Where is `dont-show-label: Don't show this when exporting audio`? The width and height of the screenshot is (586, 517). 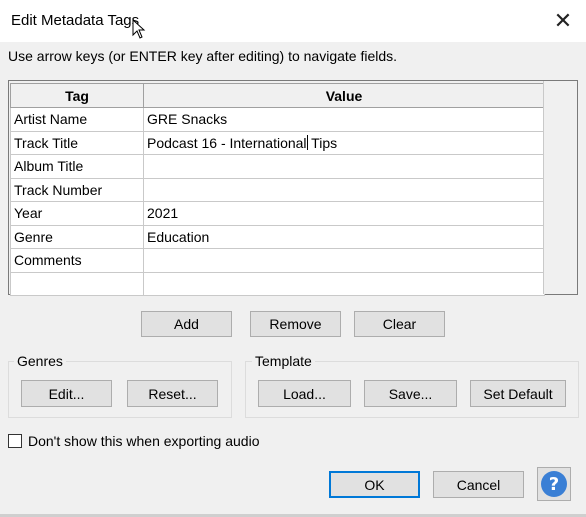 dont-show-label: Don't show this when exporting audio is located at coordinates (143, 441).